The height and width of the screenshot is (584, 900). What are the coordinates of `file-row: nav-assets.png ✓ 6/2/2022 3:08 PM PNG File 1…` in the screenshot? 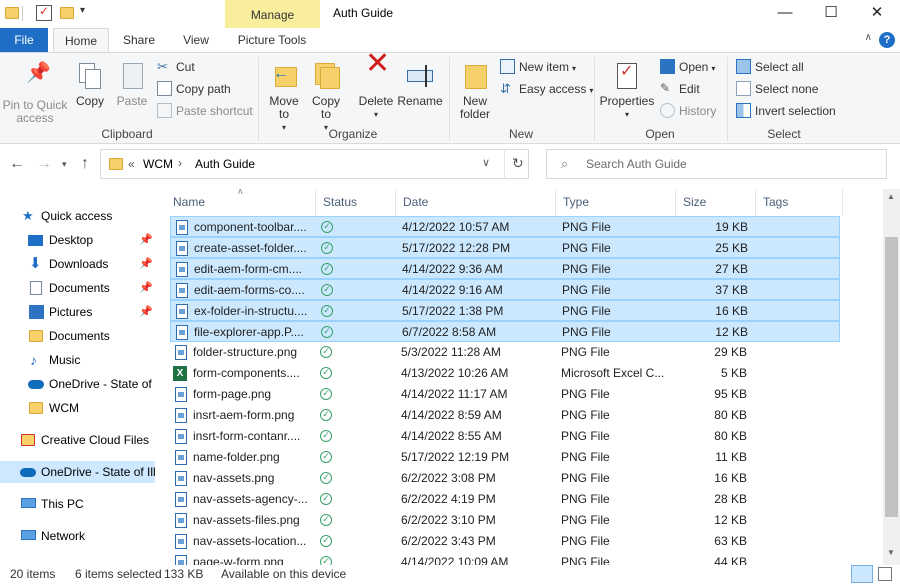 It's located at (505, 478).